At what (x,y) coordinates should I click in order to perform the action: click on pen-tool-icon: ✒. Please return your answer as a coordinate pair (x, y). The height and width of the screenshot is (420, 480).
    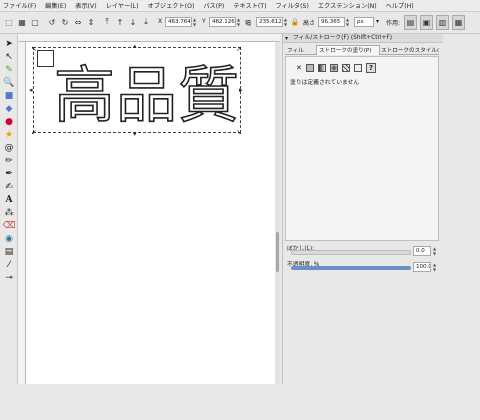
    Looking at the image, I should click on (9, 174).